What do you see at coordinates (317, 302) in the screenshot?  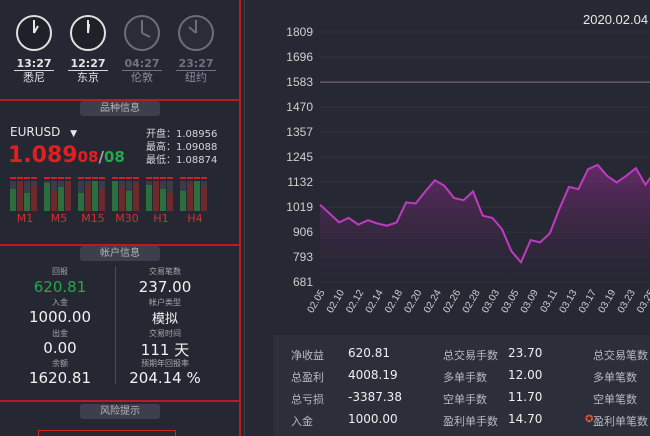 I see `x-tick-label: 02.05` at bounding box center [317, 302].